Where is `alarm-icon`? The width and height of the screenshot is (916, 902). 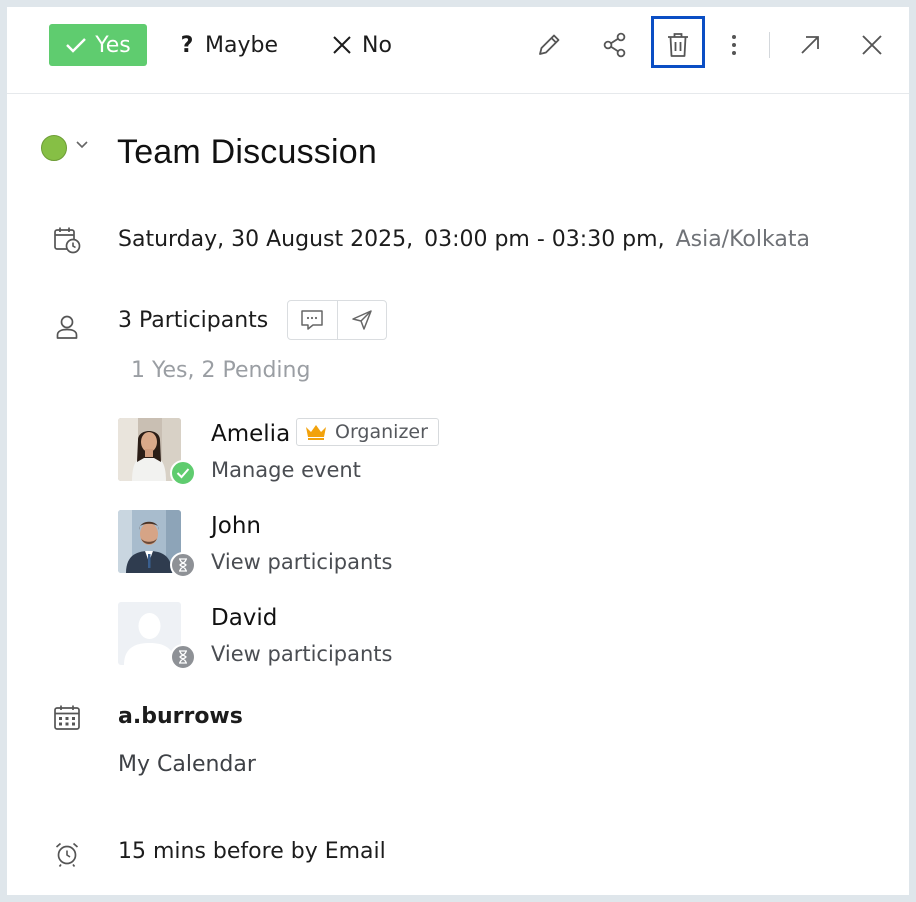
alarm-icon is located at coordinates (67, 854).